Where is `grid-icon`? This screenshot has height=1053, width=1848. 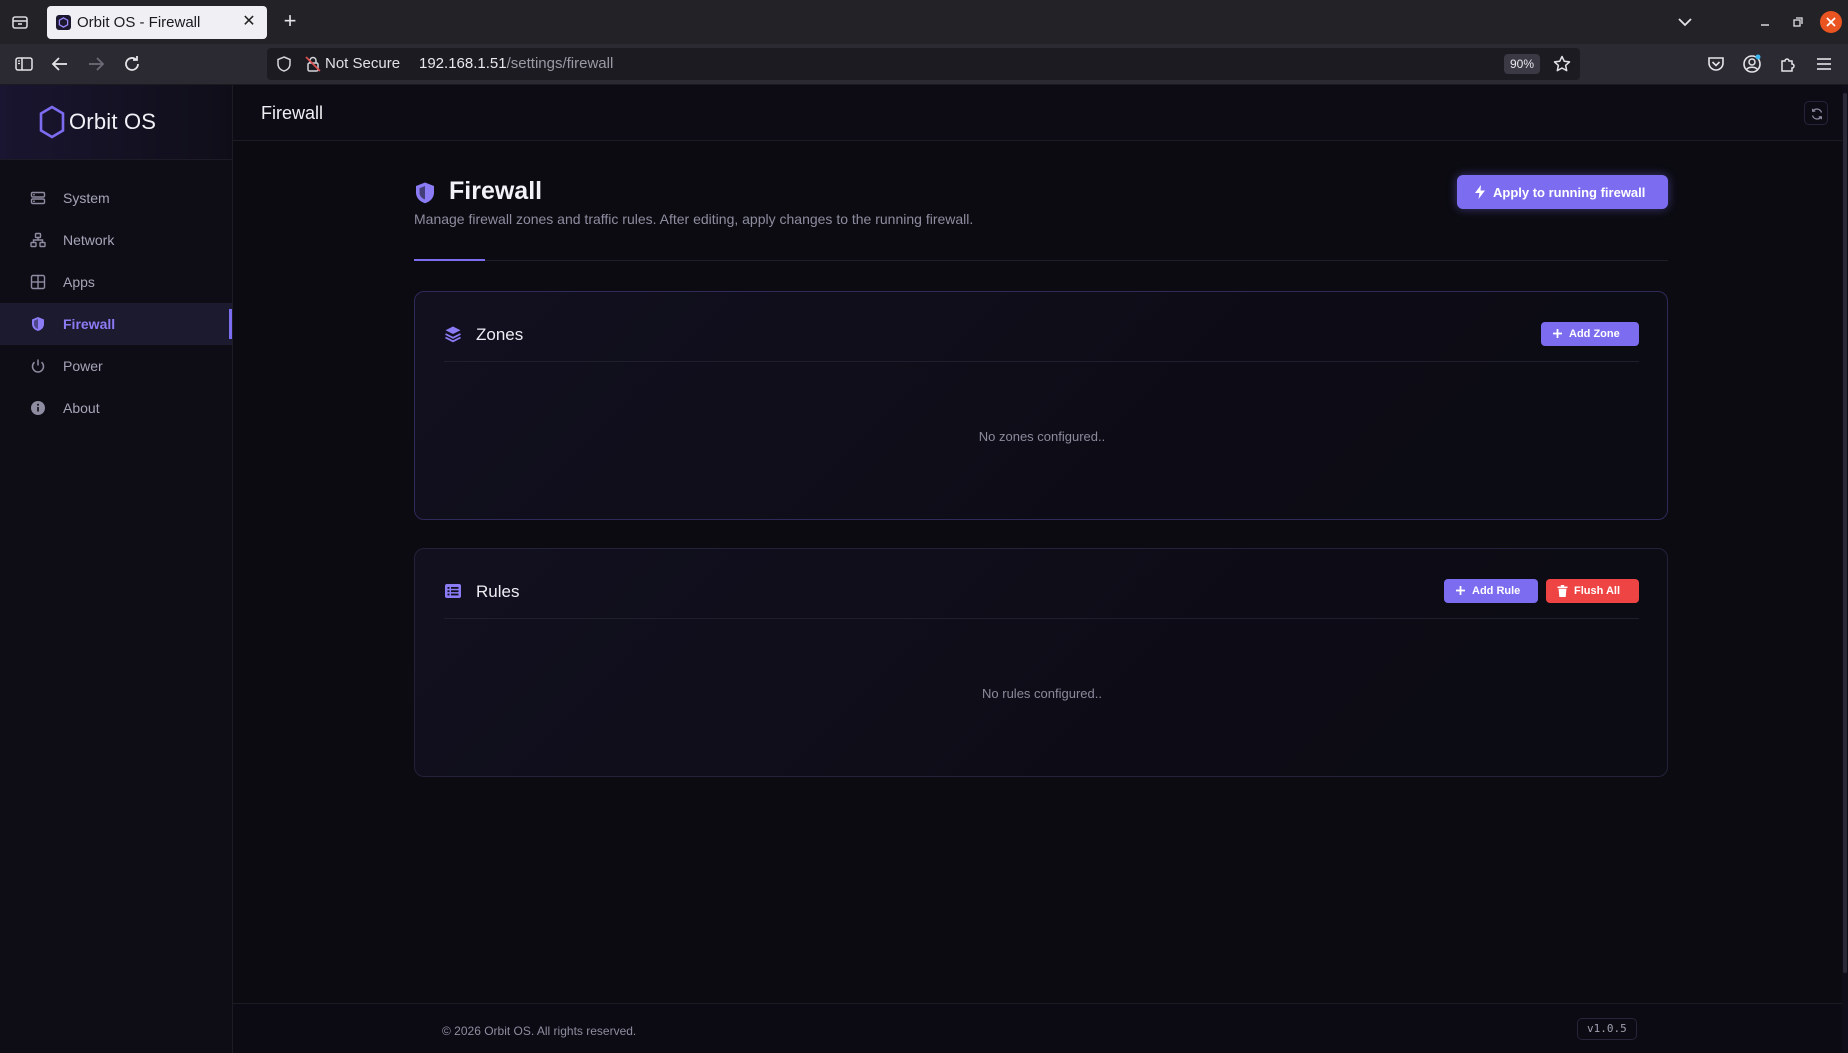 grid-icon is located at coordinates (38, 282).